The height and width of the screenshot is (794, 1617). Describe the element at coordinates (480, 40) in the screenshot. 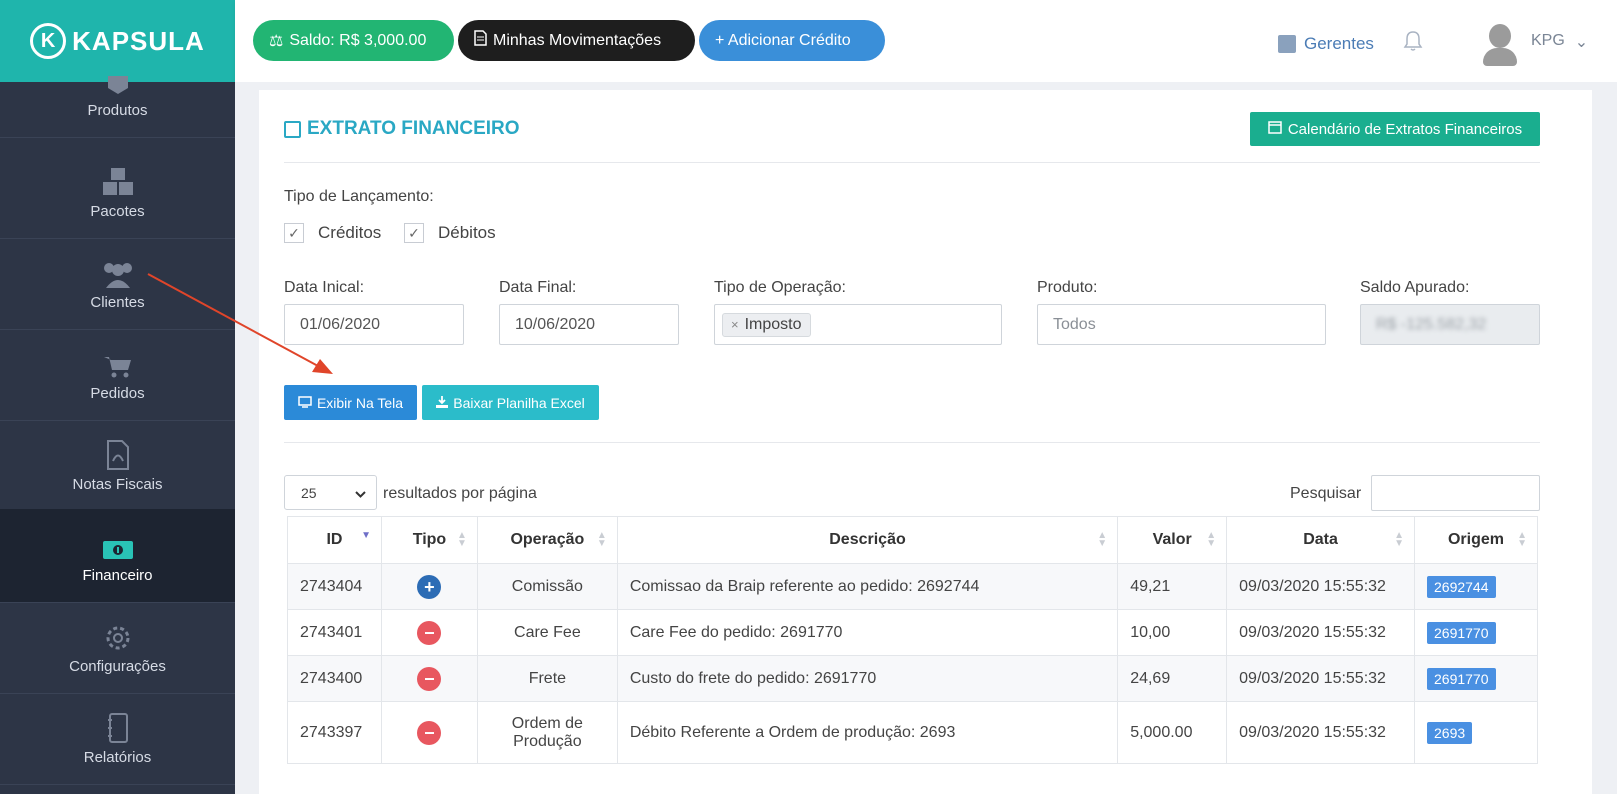

I see `document-icon` at that location.